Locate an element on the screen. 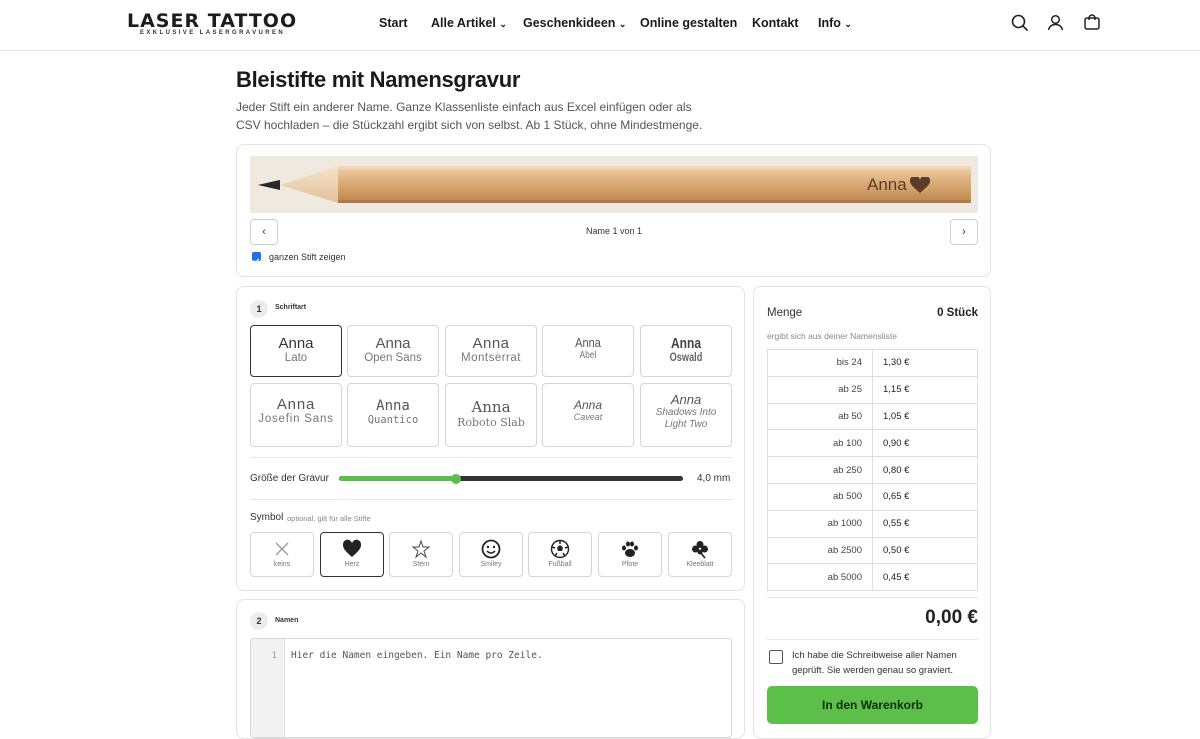  symbol-option-clover: Kleeblatt is located at coordinates (700, 554).